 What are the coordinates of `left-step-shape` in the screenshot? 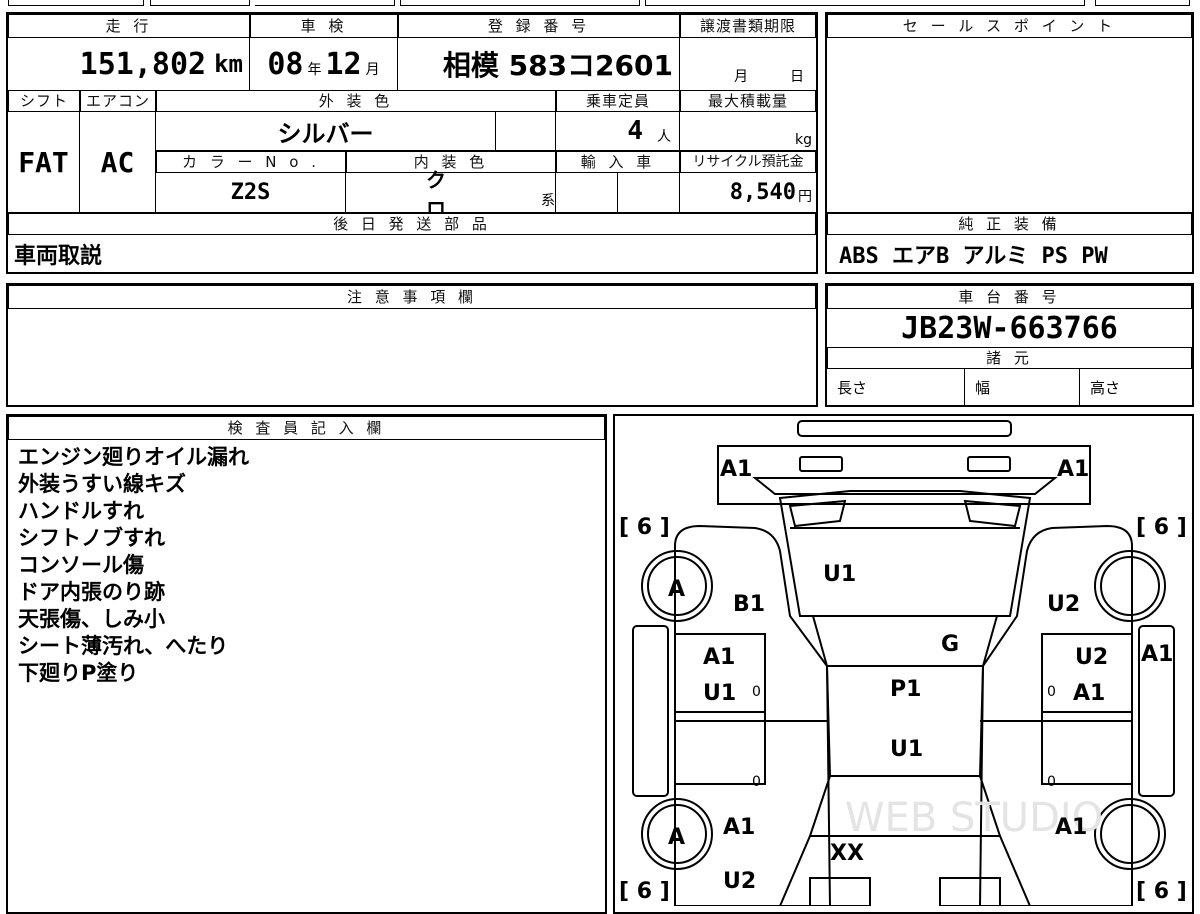 It's located at (650, 711).